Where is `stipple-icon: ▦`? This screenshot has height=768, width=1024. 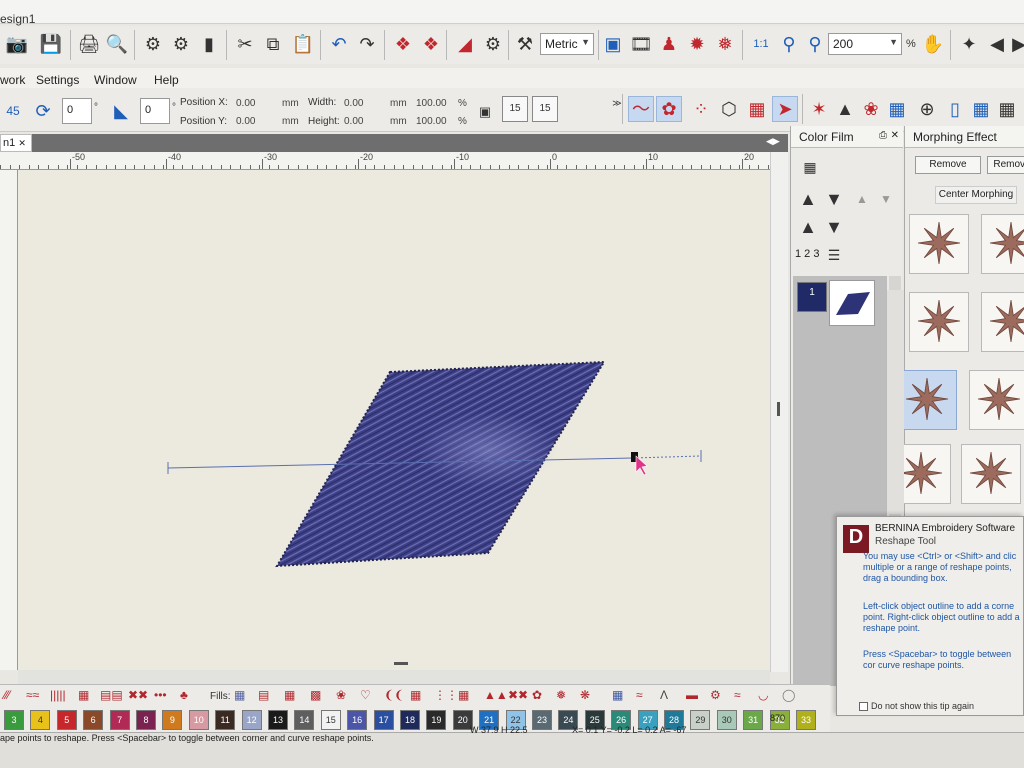
stipple-icon: ▦ is located at coordinates (617, 697).